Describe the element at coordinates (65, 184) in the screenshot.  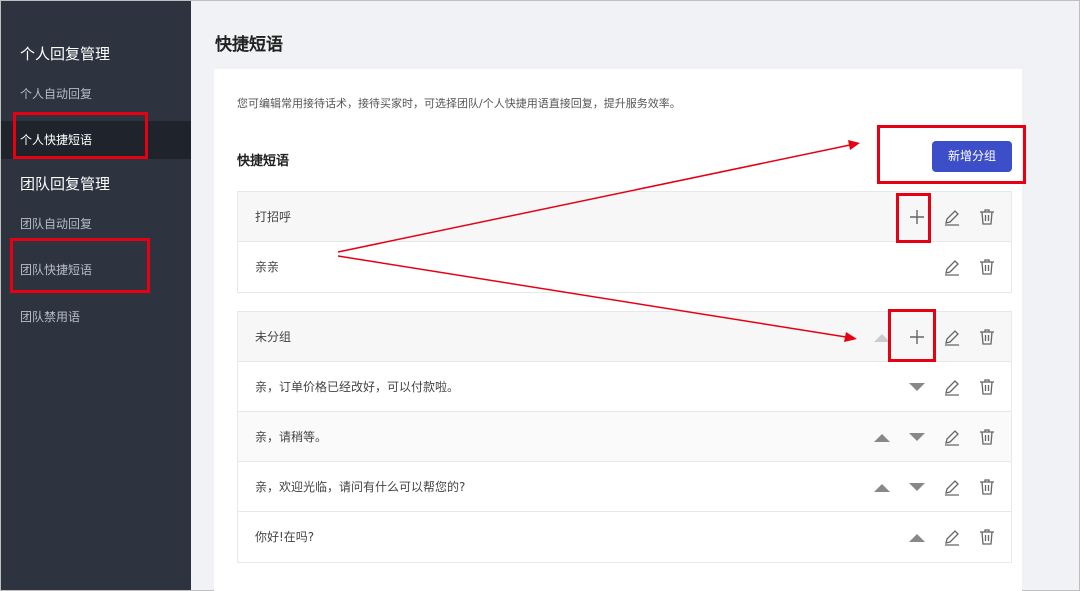
I see `sidebar-group-team: 团队回复管理` at that location.